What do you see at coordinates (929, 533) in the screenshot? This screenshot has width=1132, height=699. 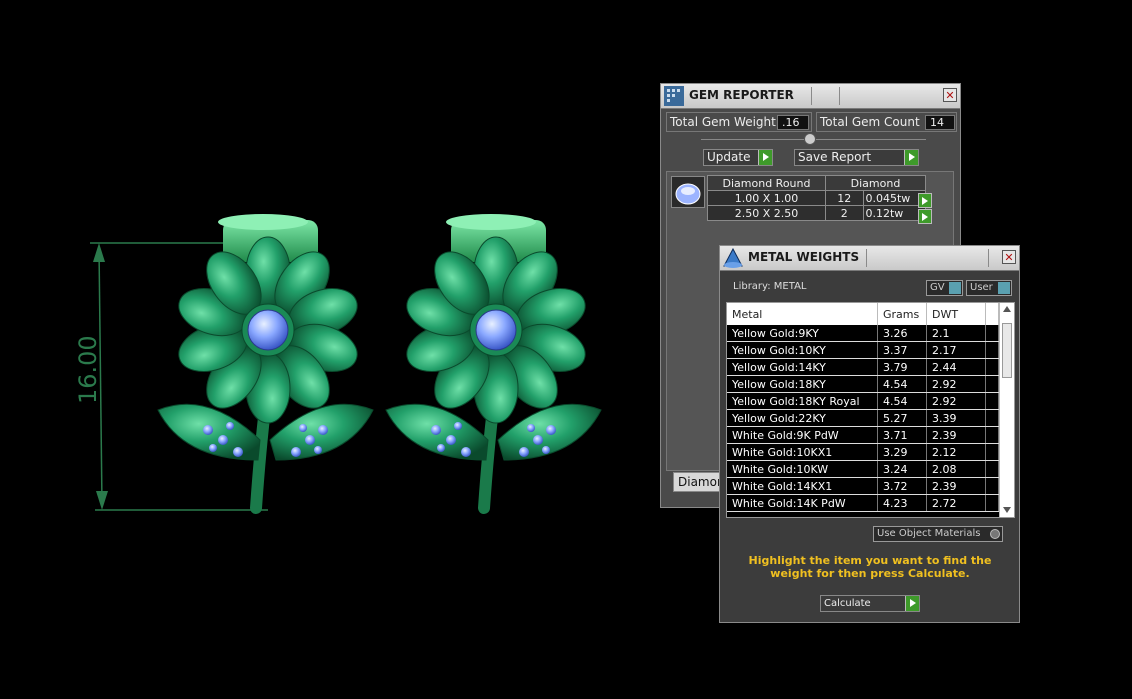 I see `use-object-materials-label: Use Object Materials` at bounding box center [929, 533].